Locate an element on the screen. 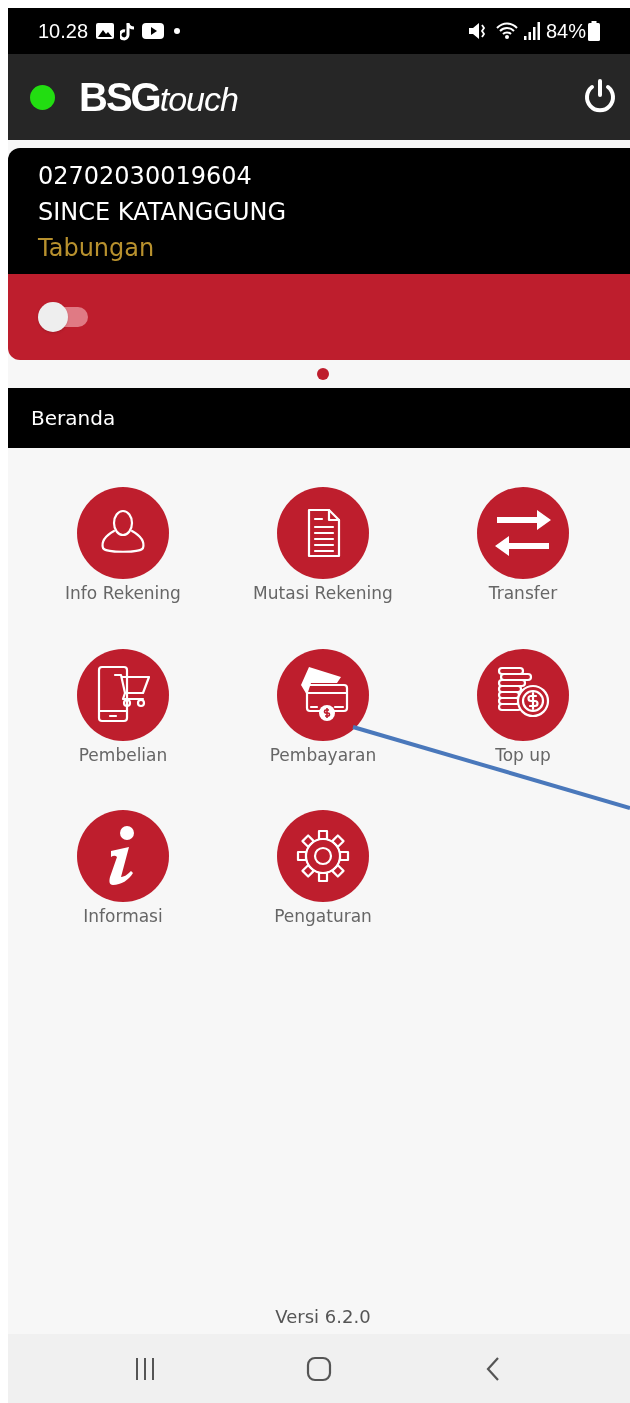  section-title: Beranda is located at coordinates (73, 418).